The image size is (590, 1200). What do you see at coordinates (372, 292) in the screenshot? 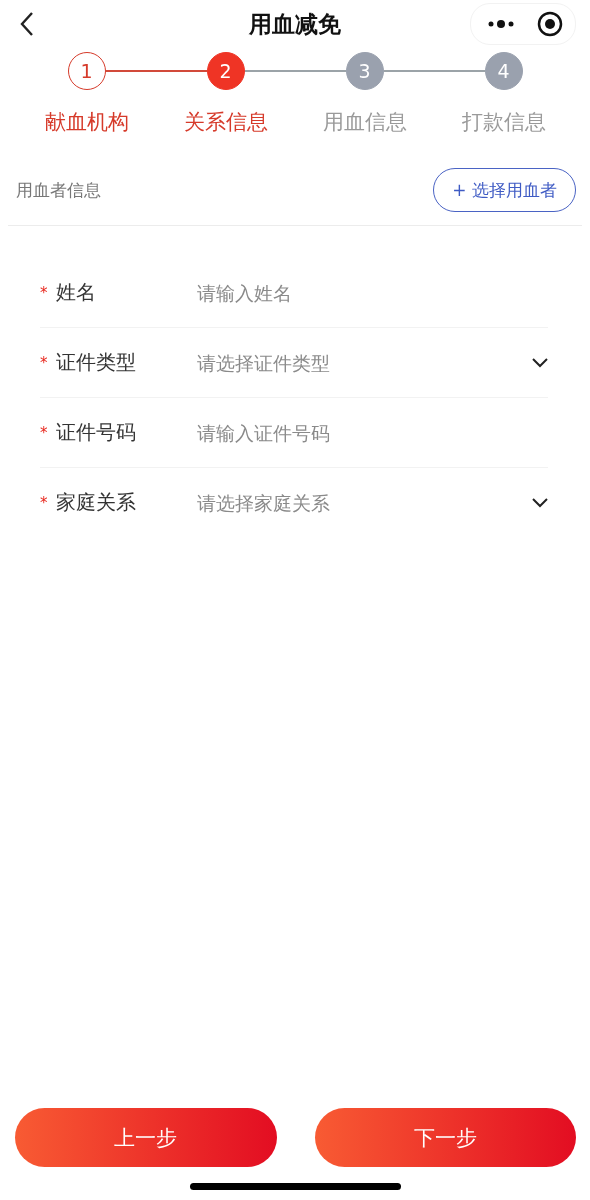
I see `input-field: 请输入姓名` at bounding box center [372, 292].